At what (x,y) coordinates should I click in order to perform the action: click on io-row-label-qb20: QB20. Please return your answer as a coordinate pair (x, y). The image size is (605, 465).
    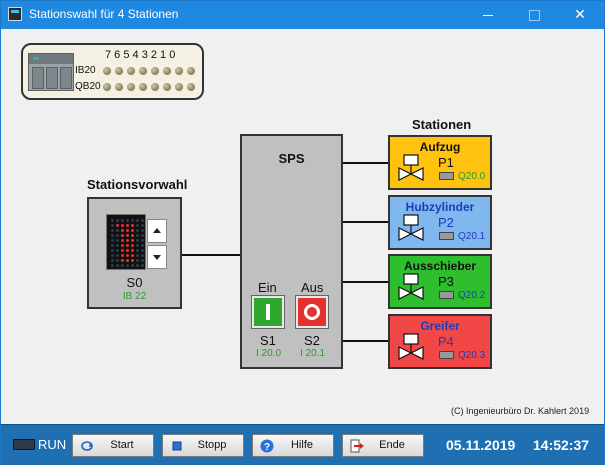
    Looking at the image, I should click on (88, 86).